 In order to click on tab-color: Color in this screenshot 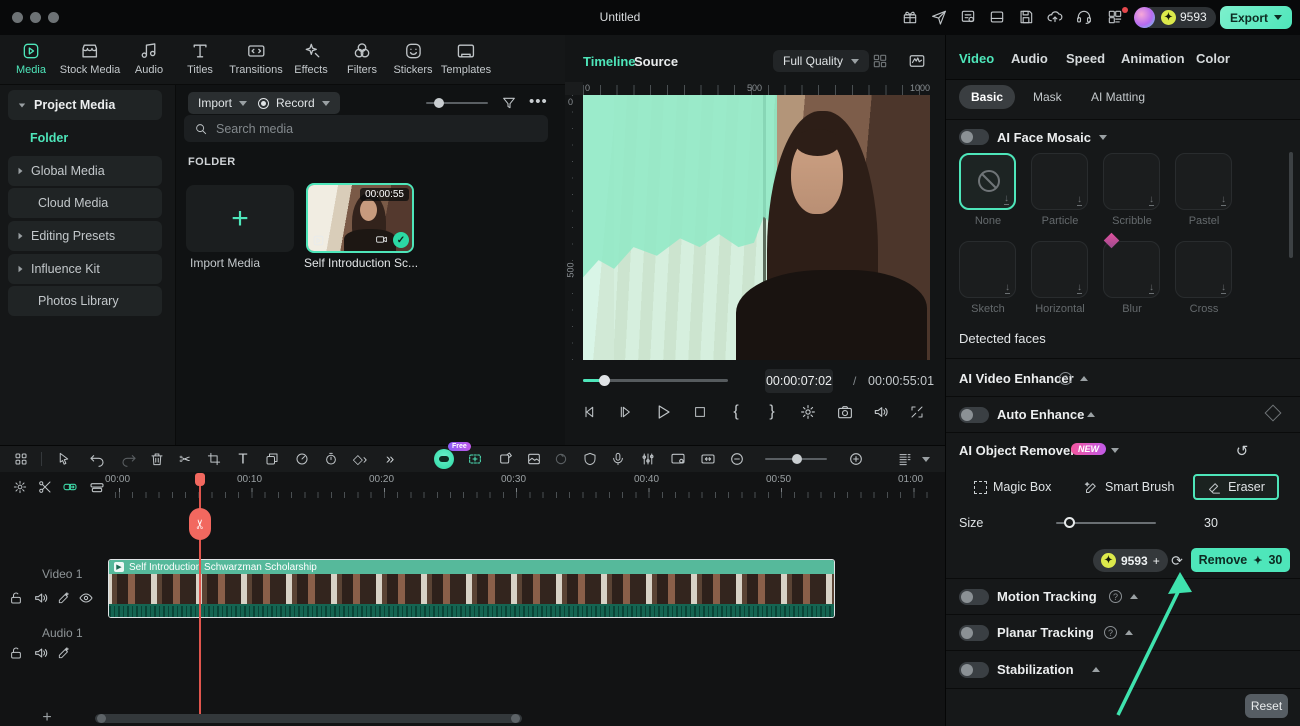, I will do `click(1213, 58)`.